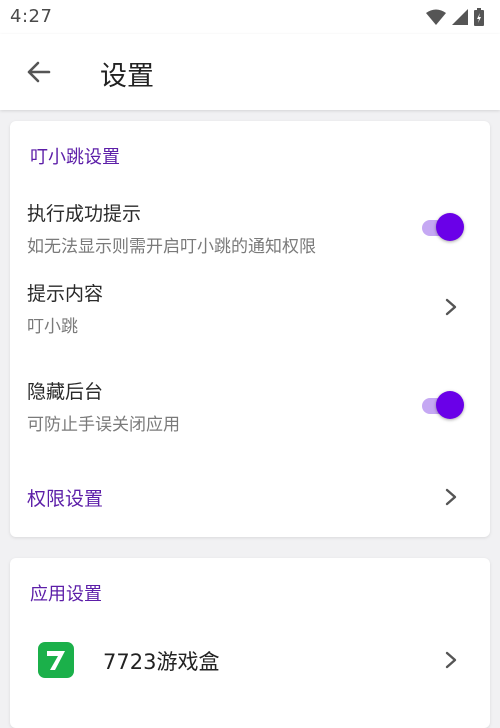 Image resolution: width=500 pixels, height=728 pixels. Describe the element at coordinates (250, 306) in the screenshot. I see `tip-content-row: 提示内容 叮小跳` at that location.